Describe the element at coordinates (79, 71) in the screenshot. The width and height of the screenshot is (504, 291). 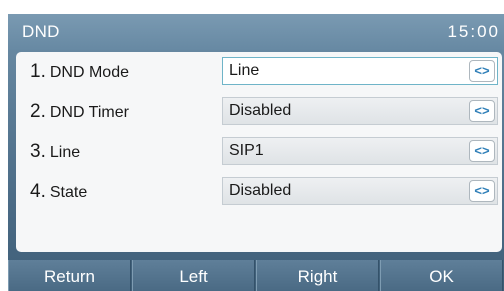
I see `row-label: 1. DND Mode` at that location.